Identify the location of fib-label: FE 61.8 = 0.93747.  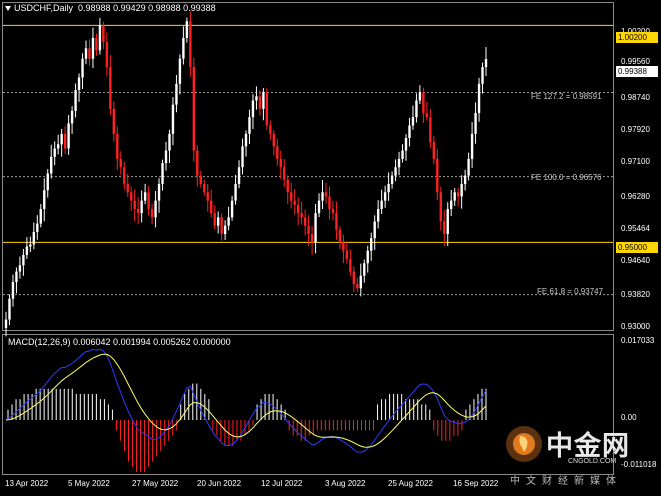
(570, 291).